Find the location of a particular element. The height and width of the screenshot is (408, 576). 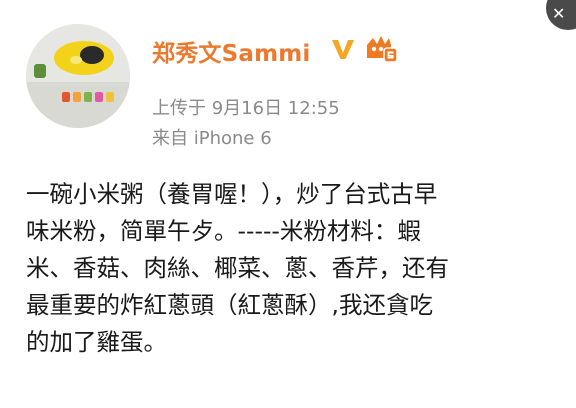

avatar is located at coordinates (78, 76).